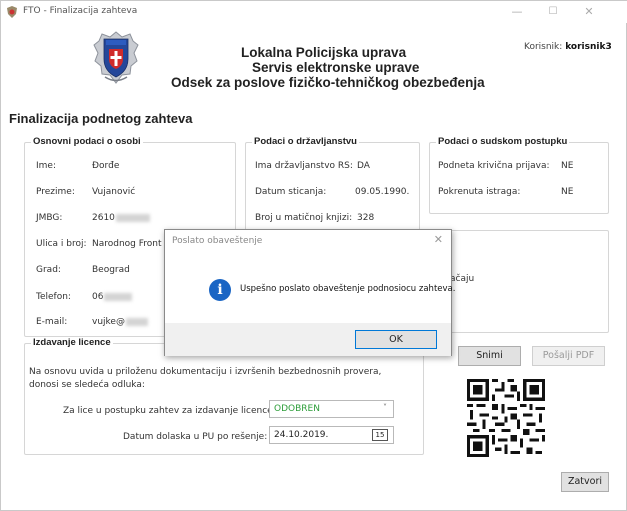 The height and width of the screenshot is (511, 627). I want to click on street-value: Narodnog Front, so click(127, 244).